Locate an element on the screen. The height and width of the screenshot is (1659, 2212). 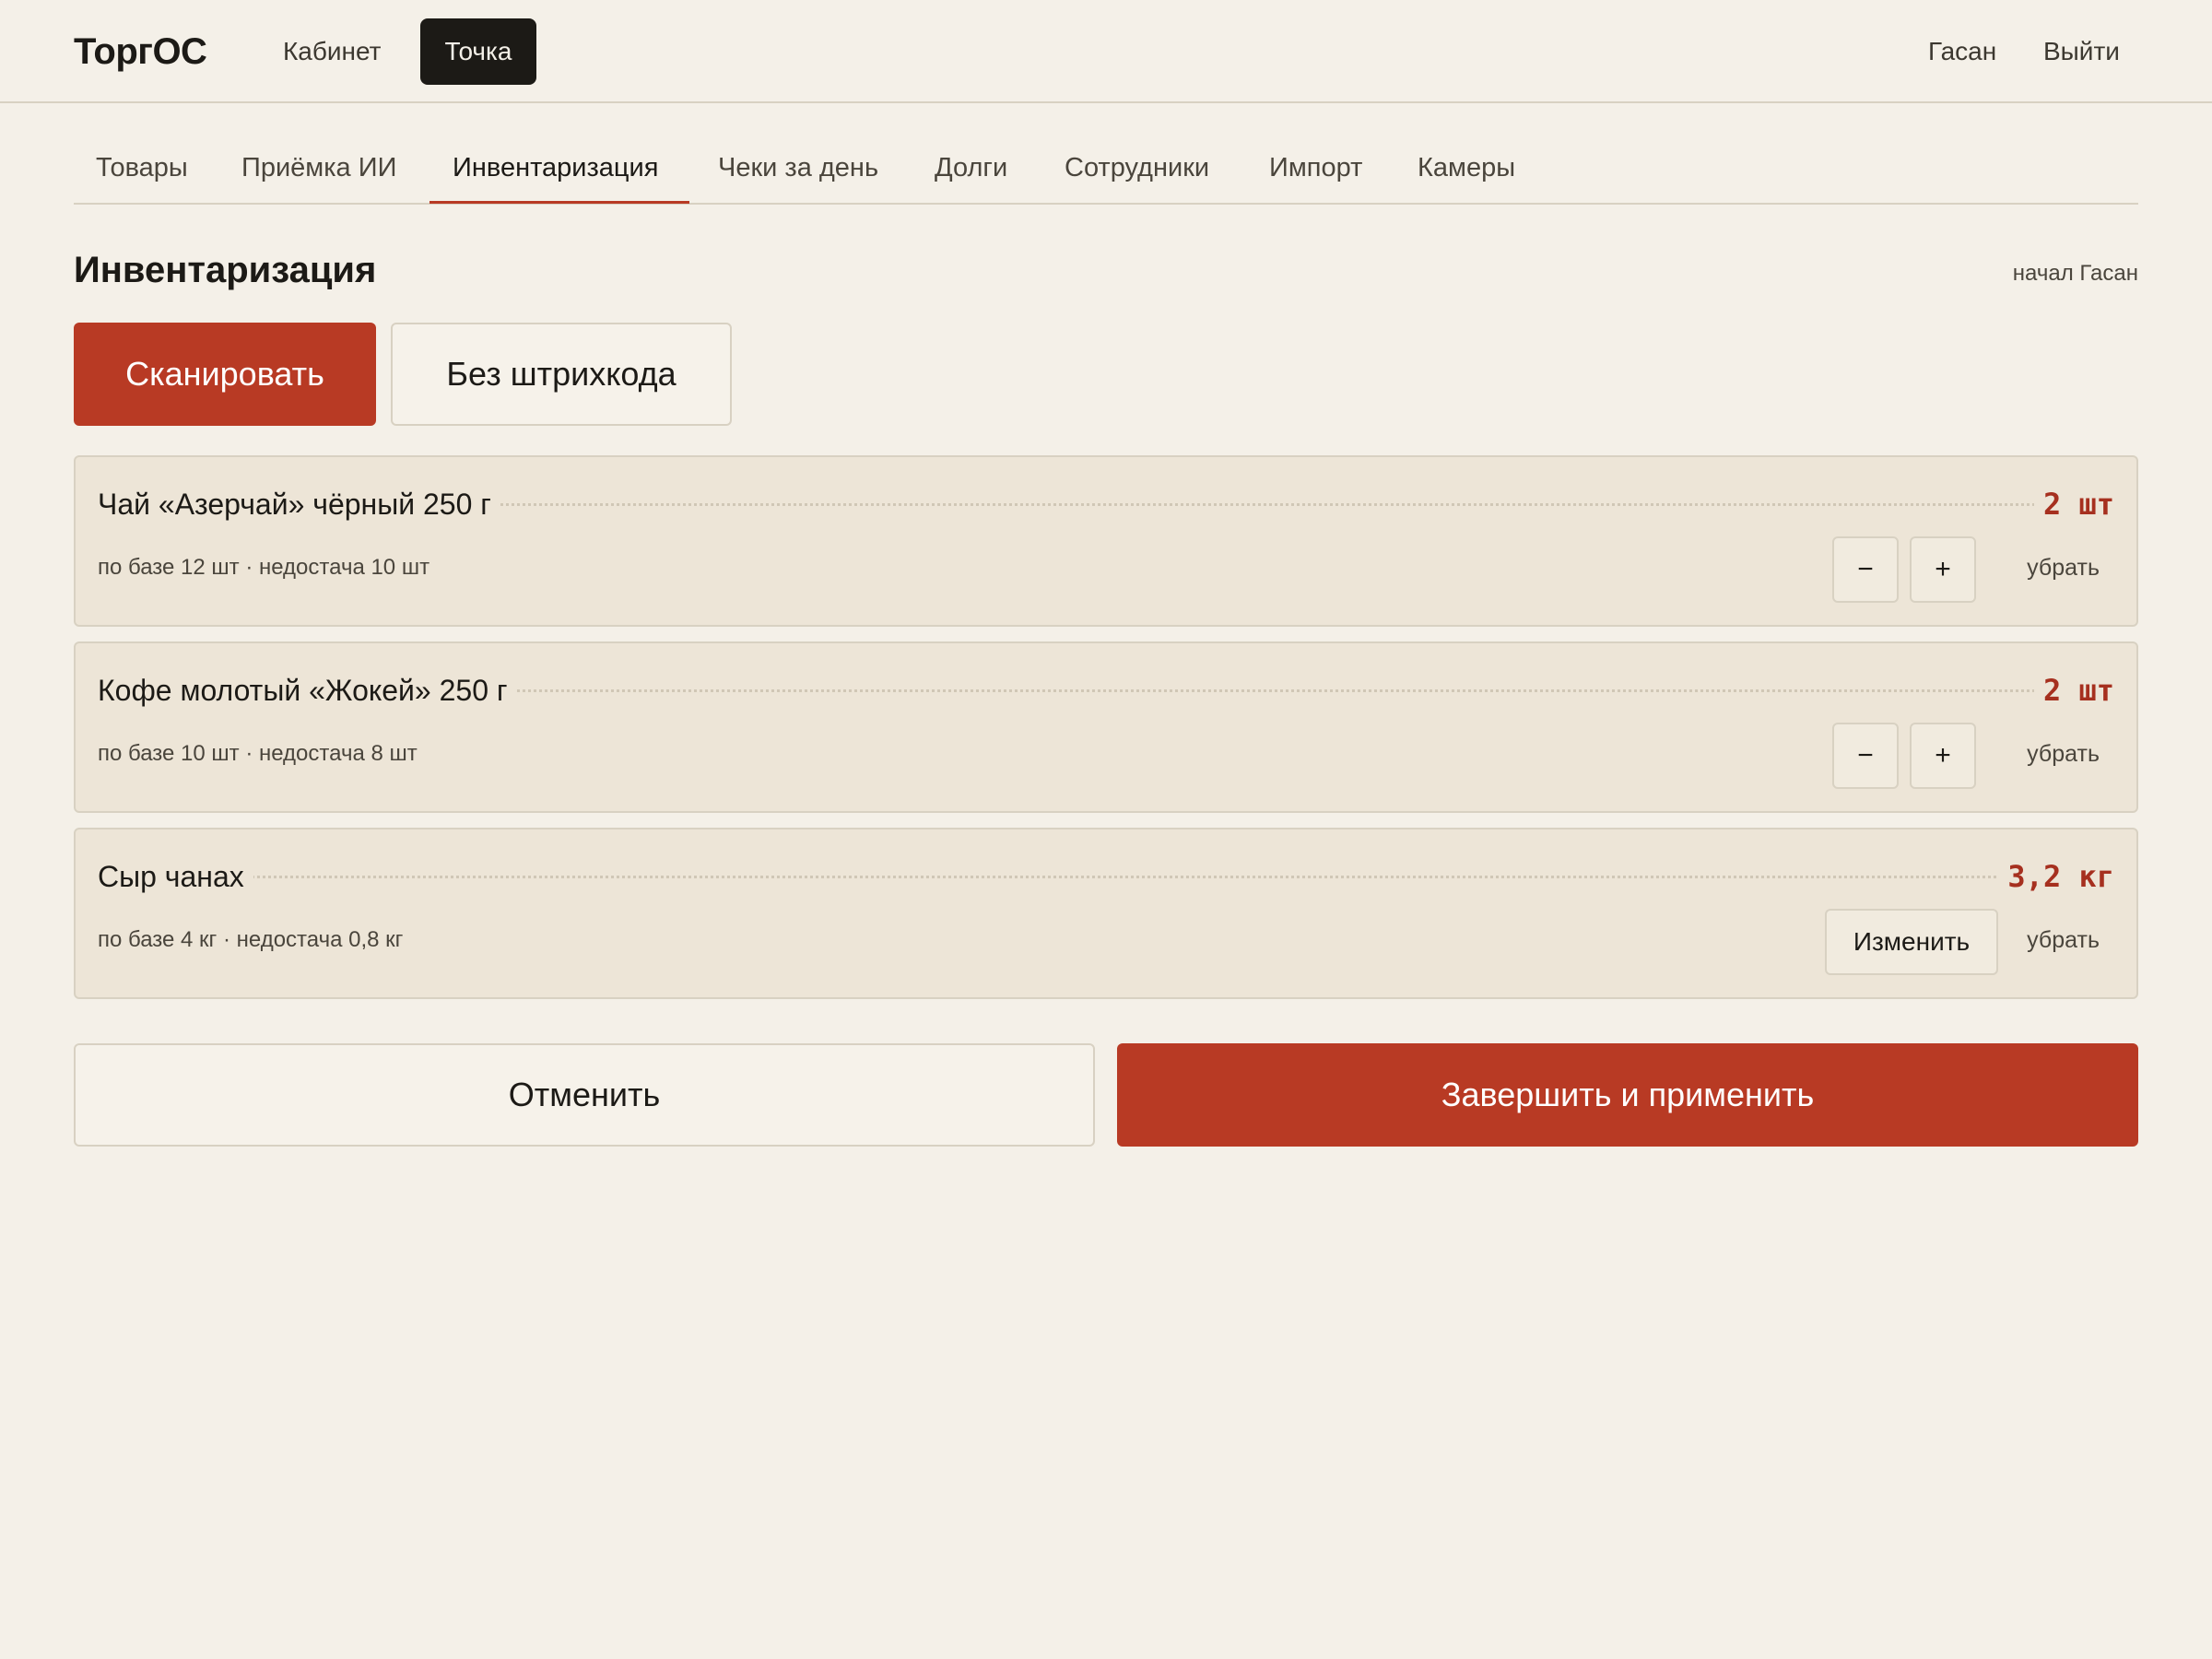
item-quantity: 3,2 кг is located at coordinates (2056, 876).